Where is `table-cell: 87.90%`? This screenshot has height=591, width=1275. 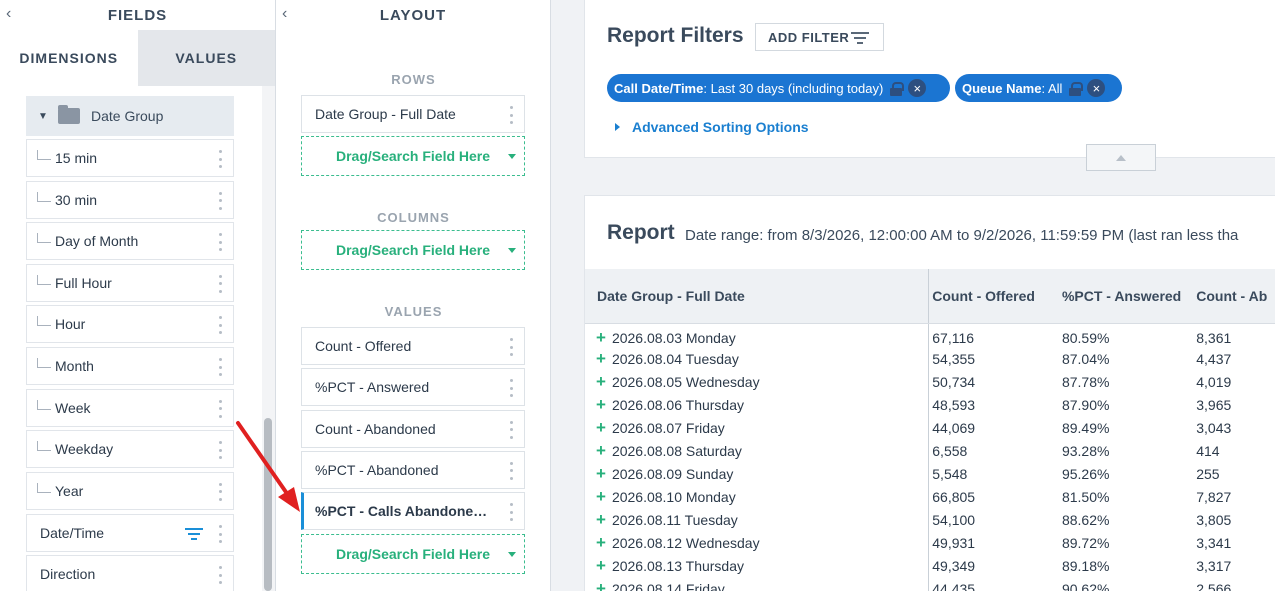 table-cell: 87.90% is located at coordinates (1085, 405).